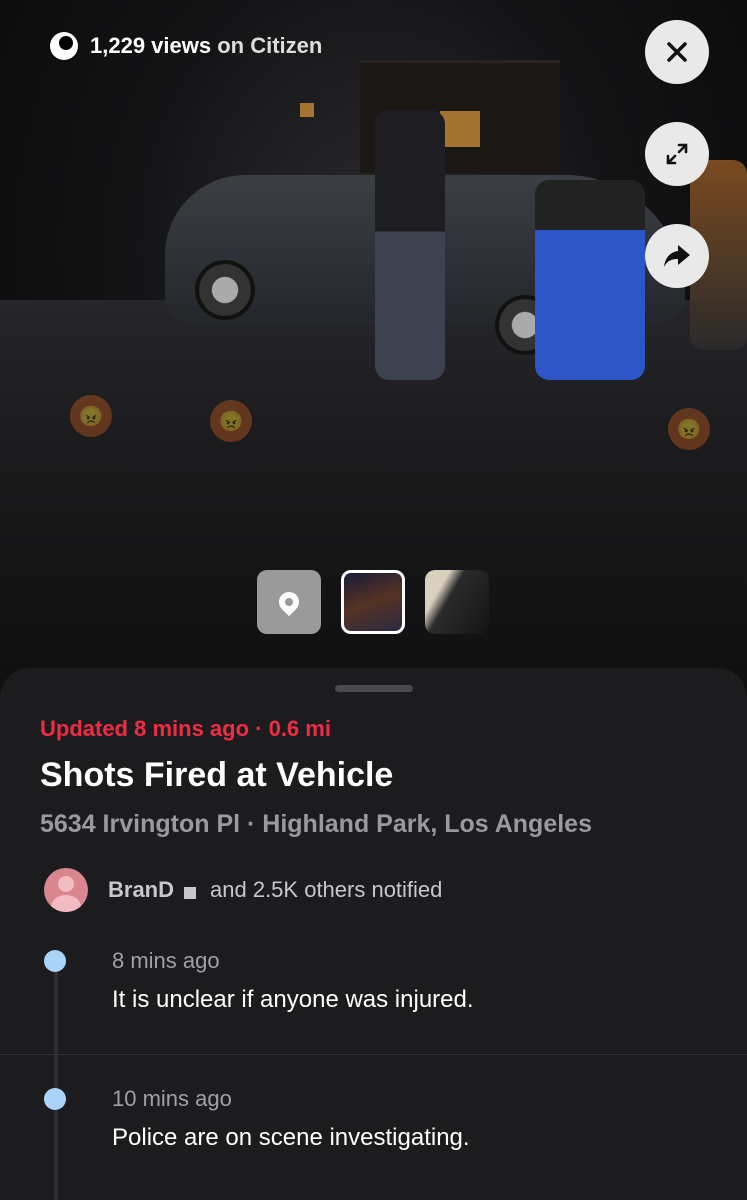  I want to click on expand-icon, so click(677, 154).